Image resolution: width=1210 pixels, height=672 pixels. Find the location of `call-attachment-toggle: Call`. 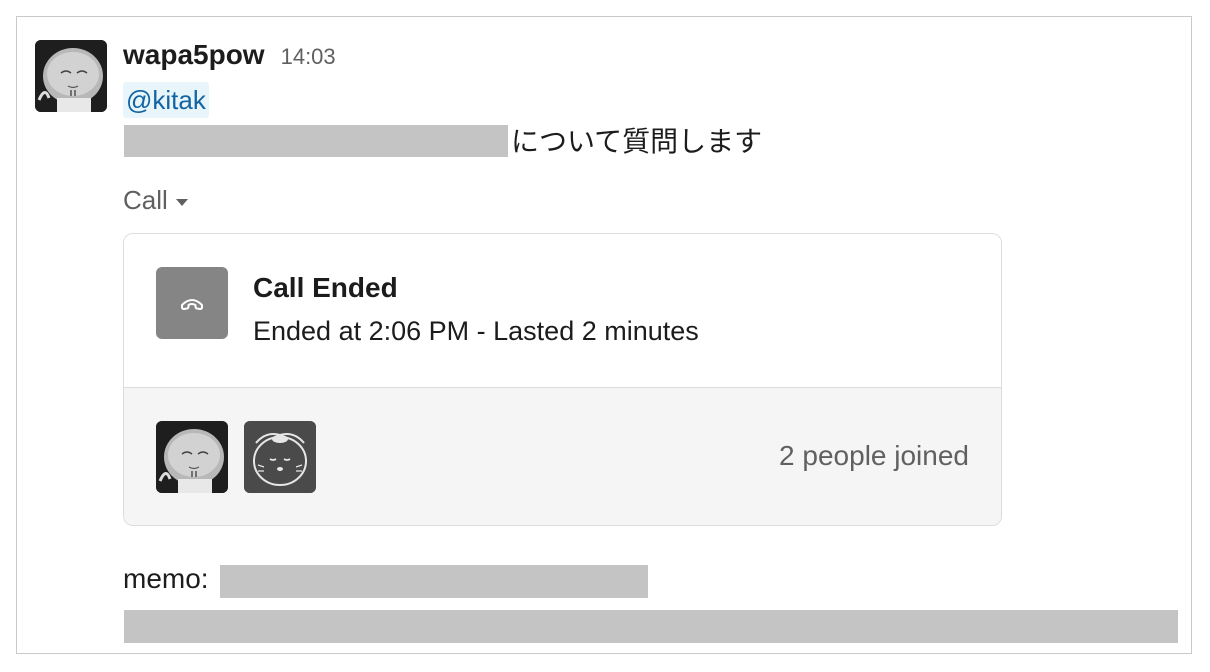

call-attachment-toggle: Call is located at coordinates (155, 200).